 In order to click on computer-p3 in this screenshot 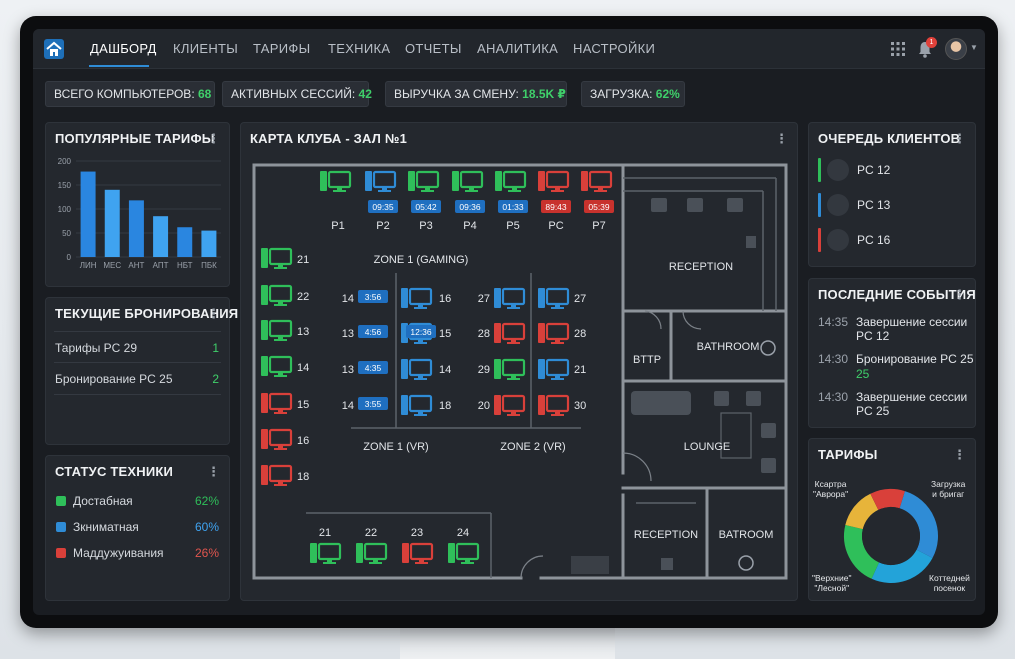, I will do `click(424, 181)`.